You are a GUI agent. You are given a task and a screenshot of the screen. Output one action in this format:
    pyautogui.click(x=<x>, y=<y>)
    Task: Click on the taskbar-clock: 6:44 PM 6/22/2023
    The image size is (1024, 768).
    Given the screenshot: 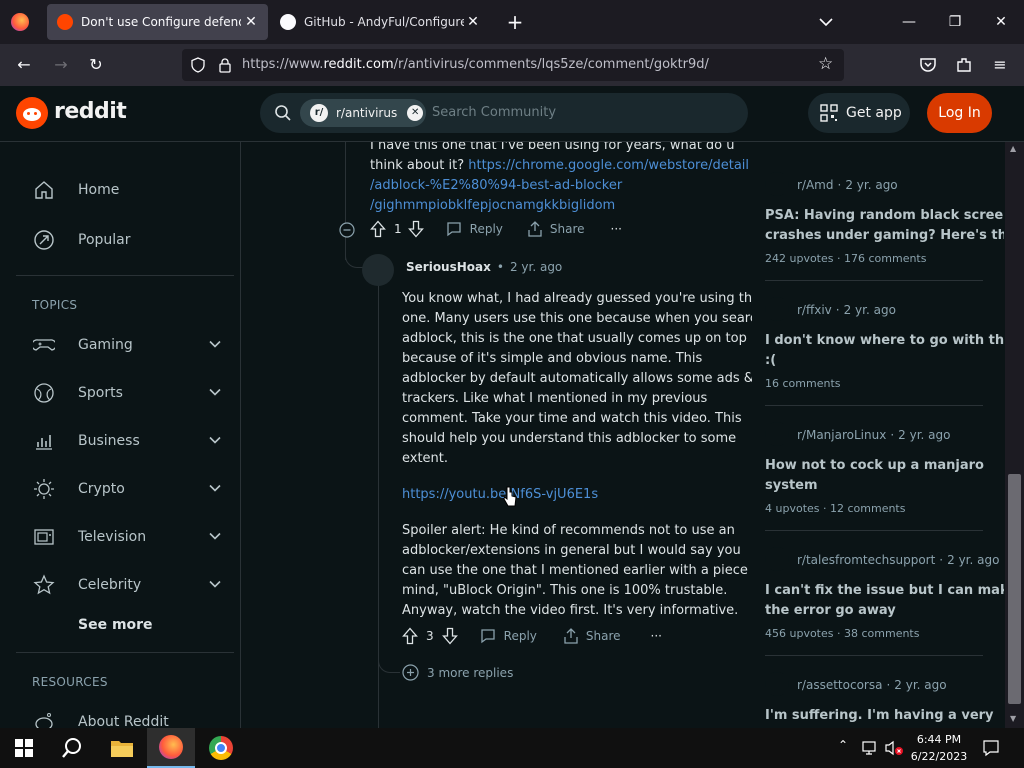 What is the action you would take?
    pyautogui.click(x=939, y=748)
    